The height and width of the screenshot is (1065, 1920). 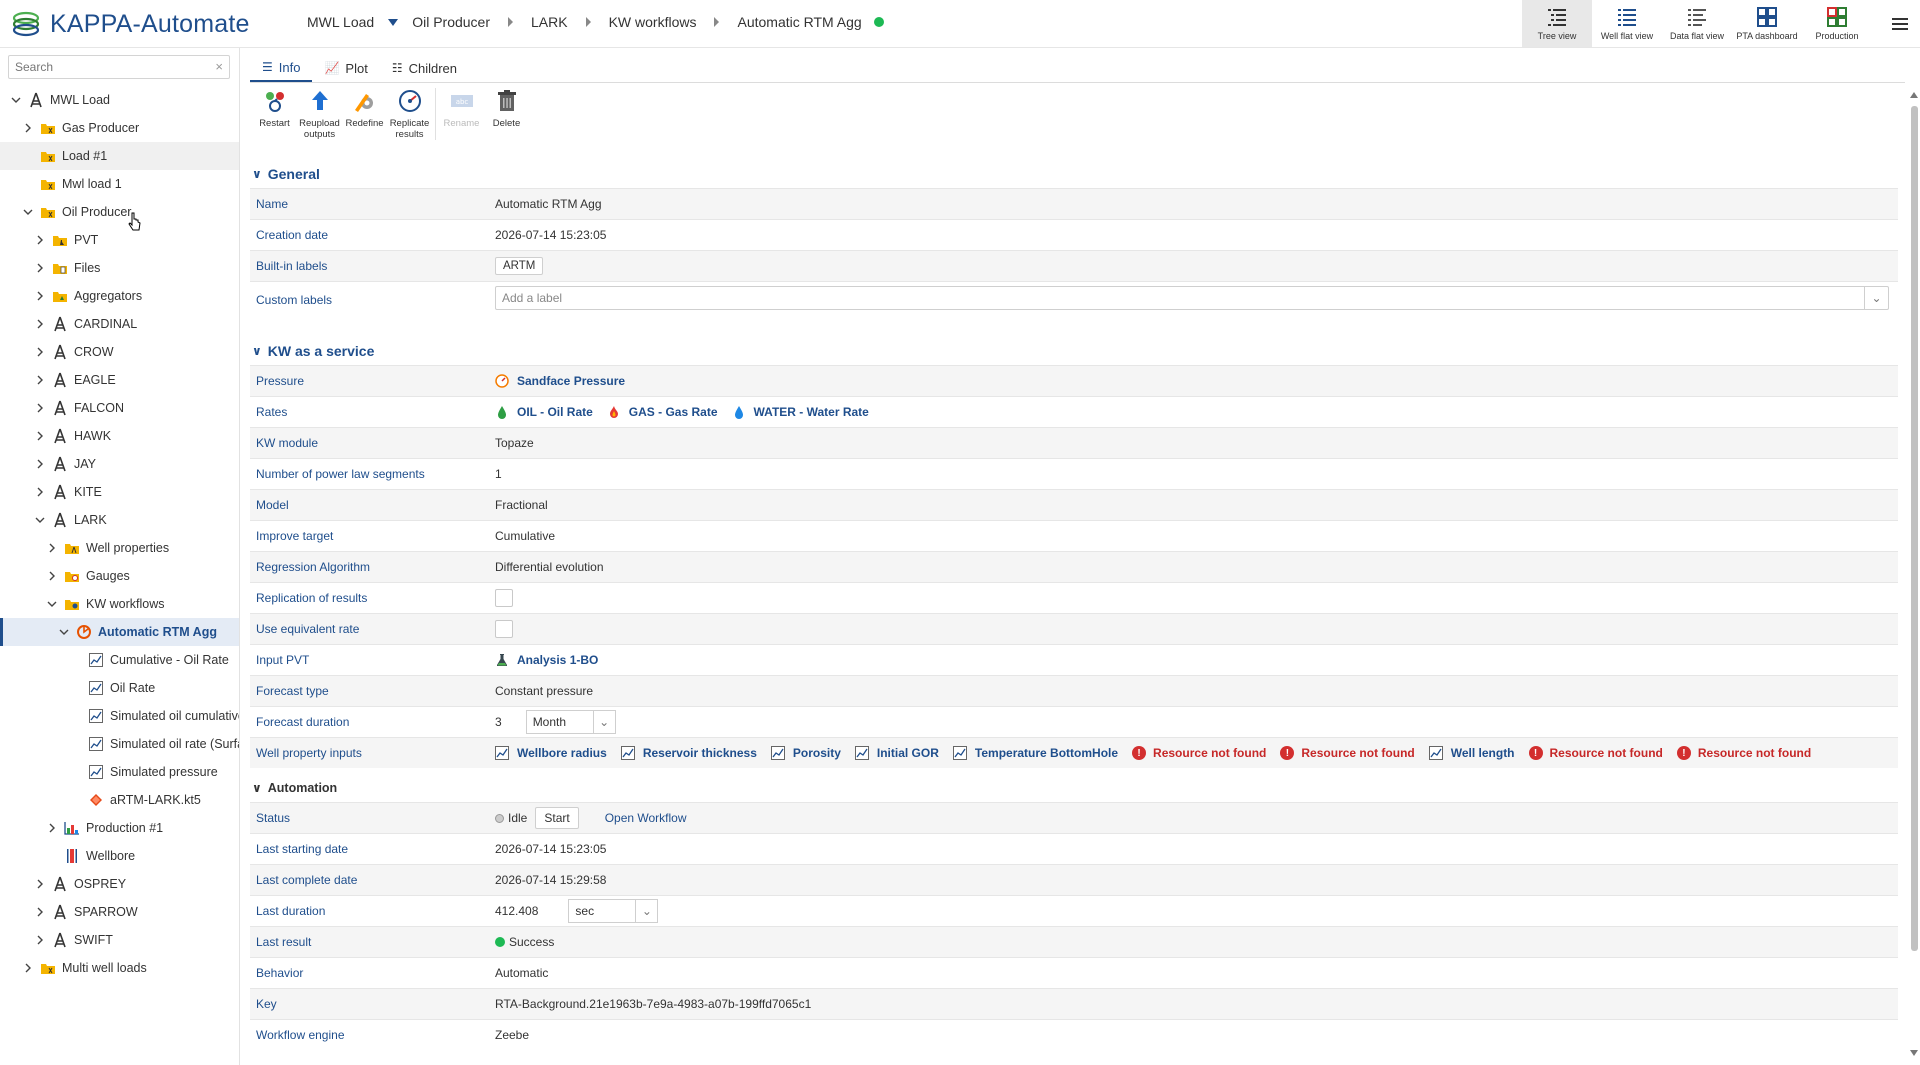 I want to click on pta-dashboard-button: PTA dashboard, so click(x=1767, y=23).